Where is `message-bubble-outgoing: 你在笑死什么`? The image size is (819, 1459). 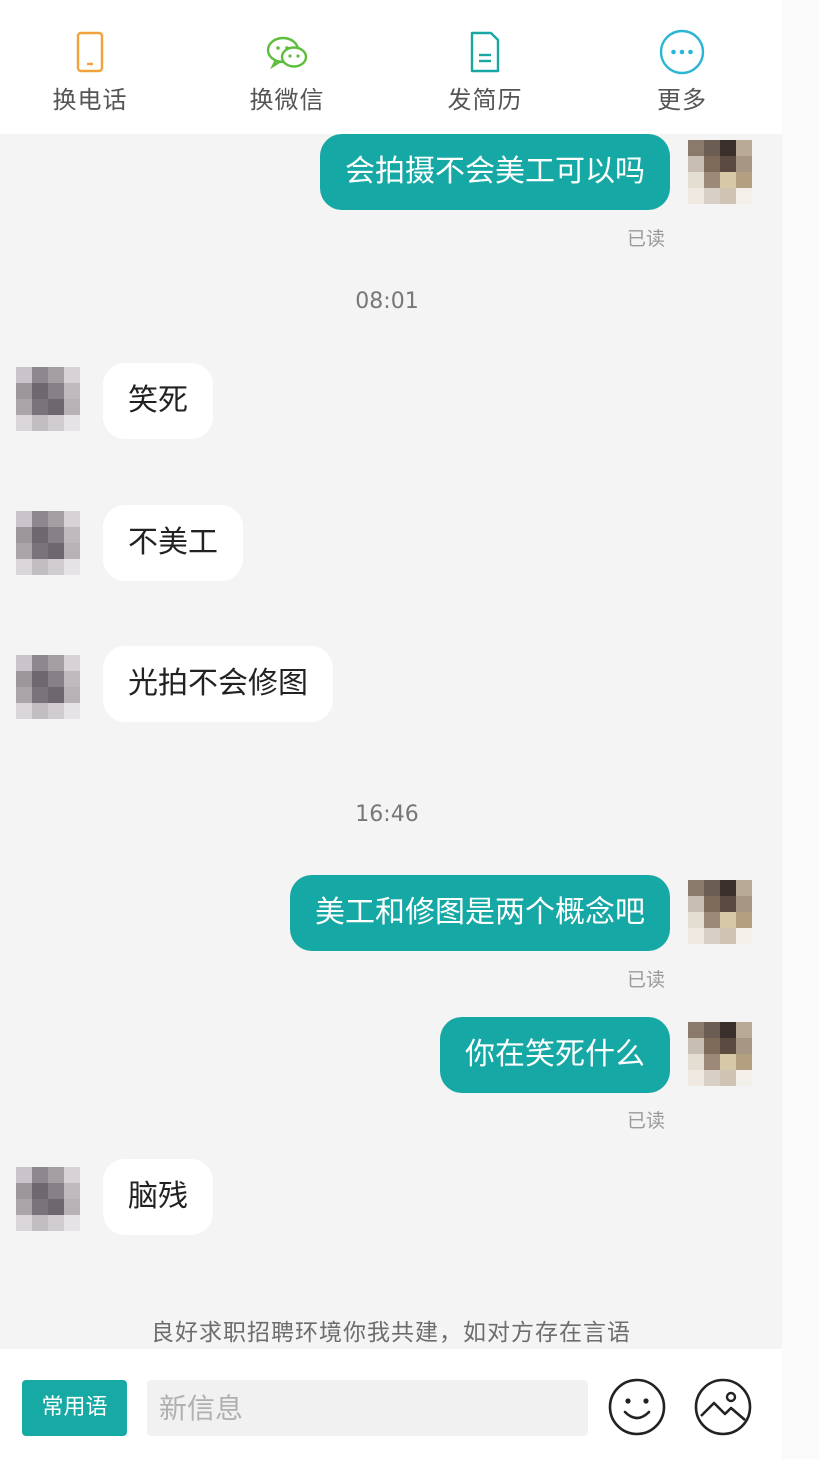 message-bubble-outgoing: 你在笑死什么 is located at coordinates (555, 1055).